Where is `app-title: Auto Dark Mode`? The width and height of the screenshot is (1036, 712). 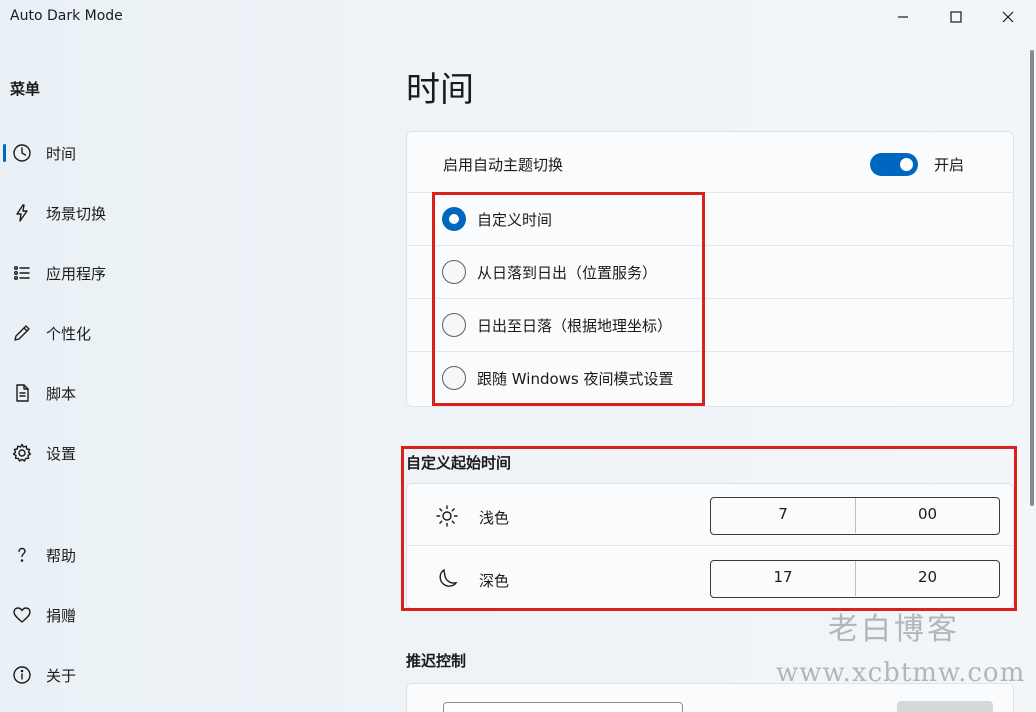
app-title: Auto Dark Mode is located at coordinates (66, 16).